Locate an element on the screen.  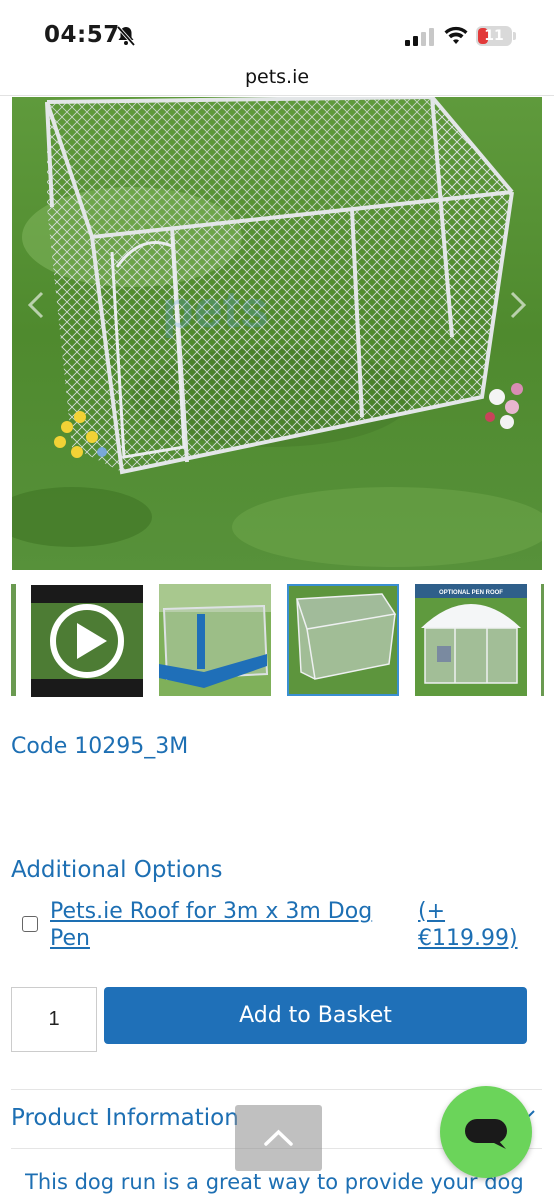
add-to-basket-button: Add to Basket is located at coordinates (315, 1015).